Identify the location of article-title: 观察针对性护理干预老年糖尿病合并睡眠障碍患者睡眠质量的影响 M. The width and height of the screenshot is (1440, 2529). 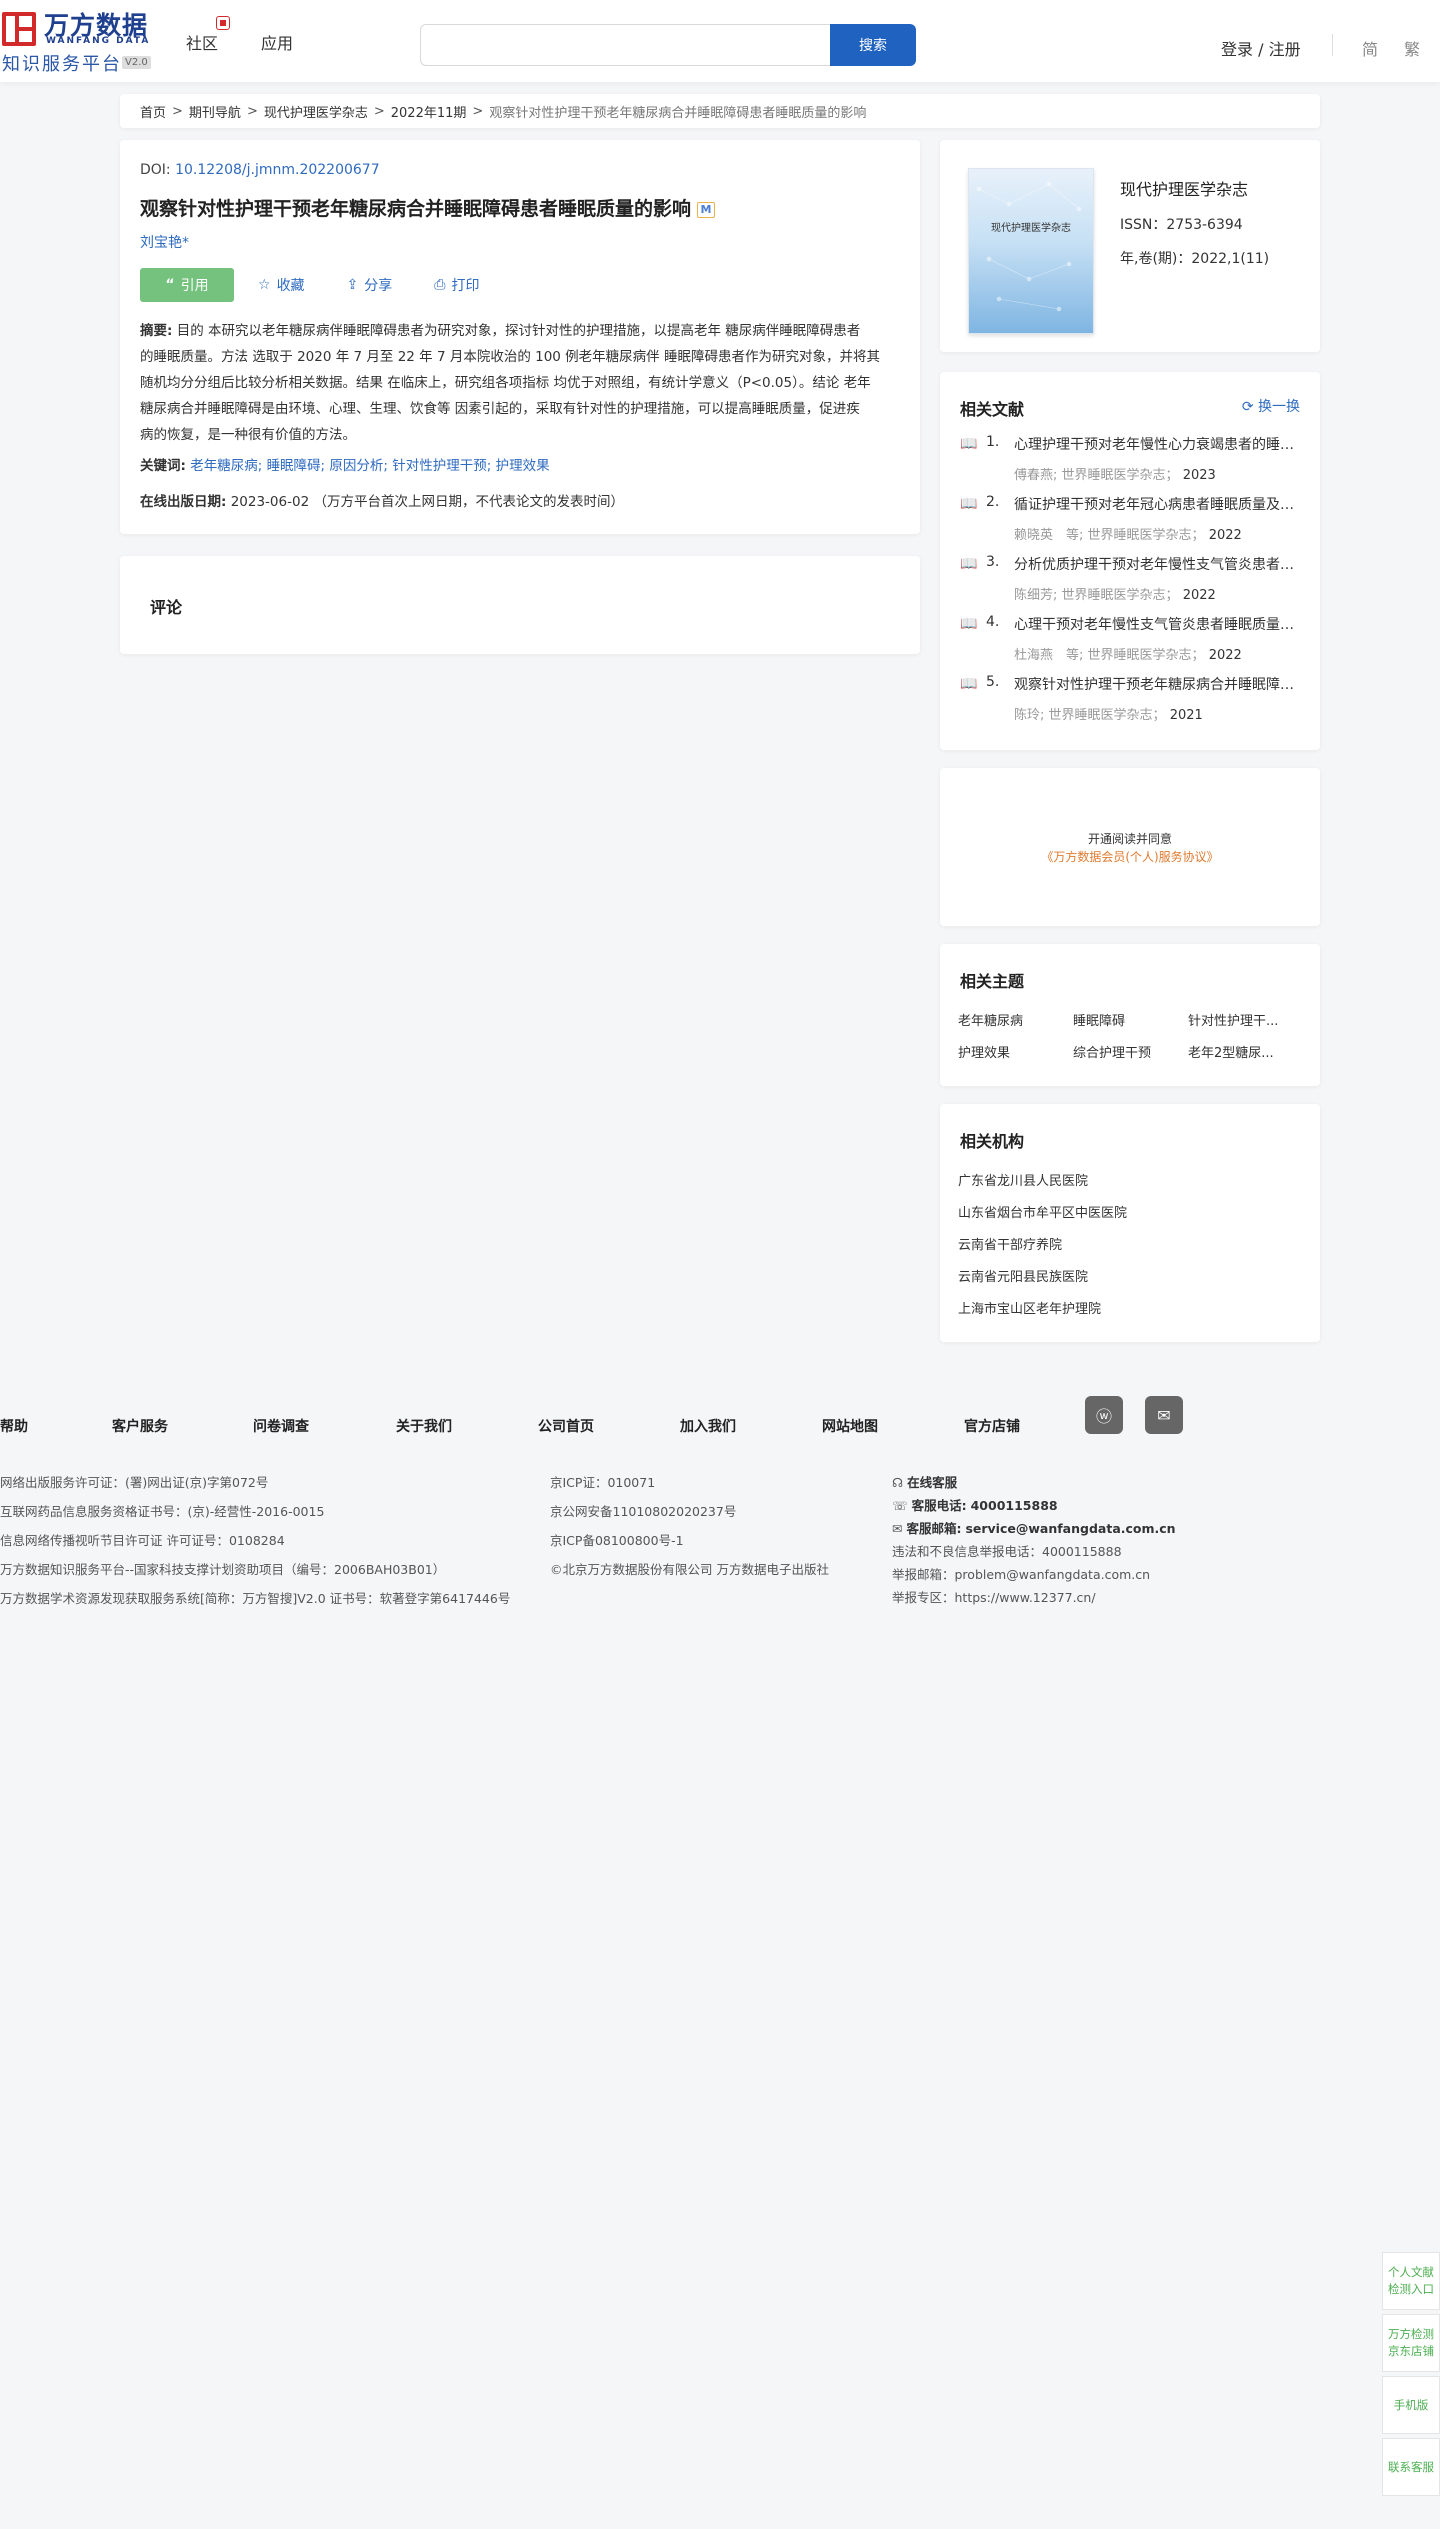
(428, 207).